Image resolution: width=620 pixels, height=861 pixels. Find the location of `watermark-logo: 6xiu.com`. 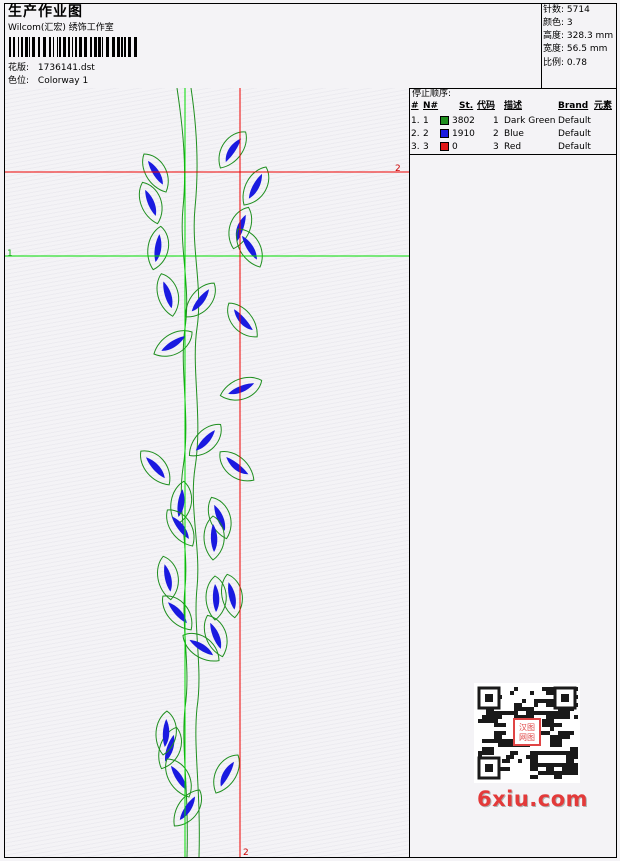

watermark-logo: 6xiu.com is located at coordinates (533, 799).